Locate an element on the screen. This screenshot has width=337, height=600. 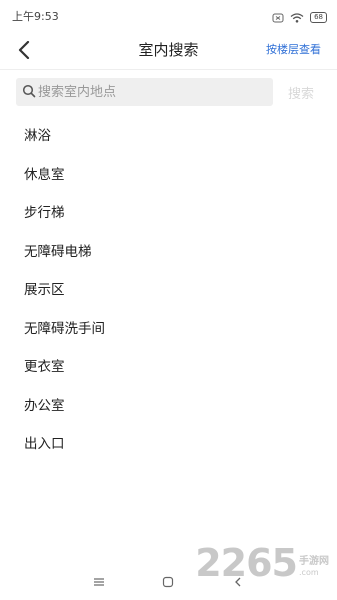
watermark-main: 2265 is located at coordinates (246, 563).